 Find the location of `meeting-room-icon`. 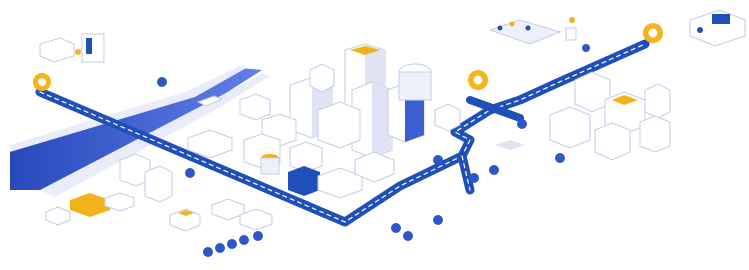

meeting-room-icon is located at coordinates (532, 31).